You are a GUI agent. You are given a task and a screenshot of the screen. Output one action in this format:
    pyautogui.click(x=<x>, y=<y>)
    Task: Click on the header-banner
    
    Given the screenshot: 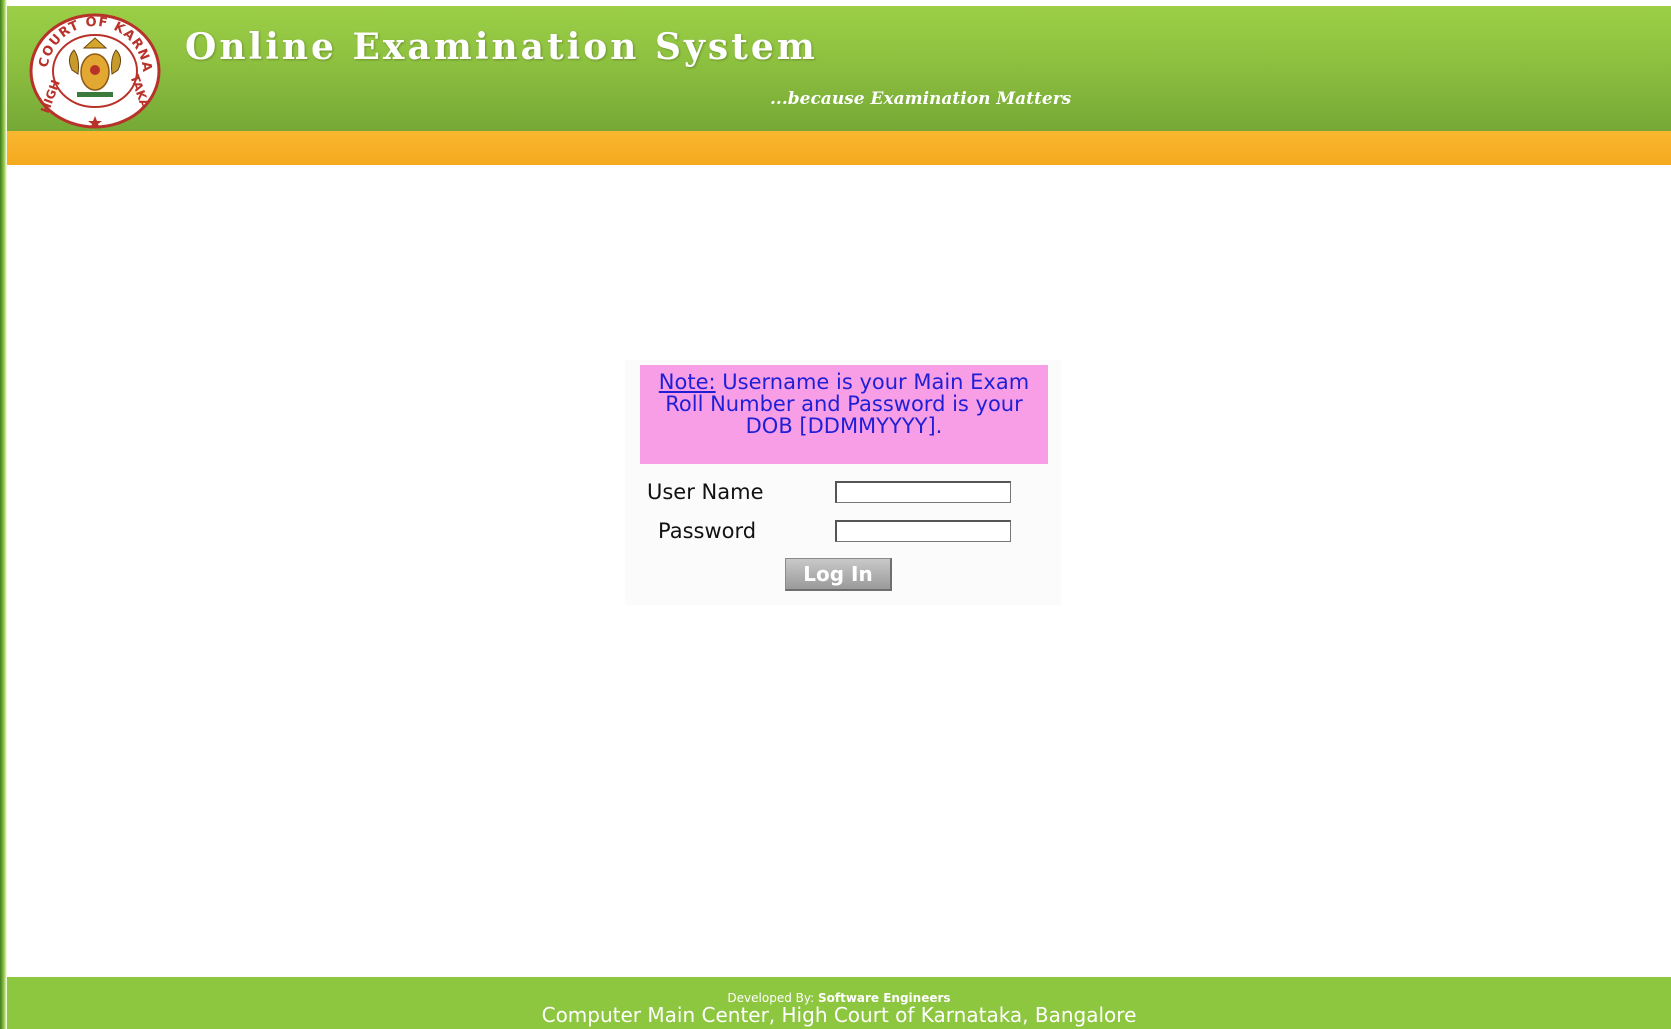 What is the action you would take?
    pyautogui.click(x=839, y=68)
    